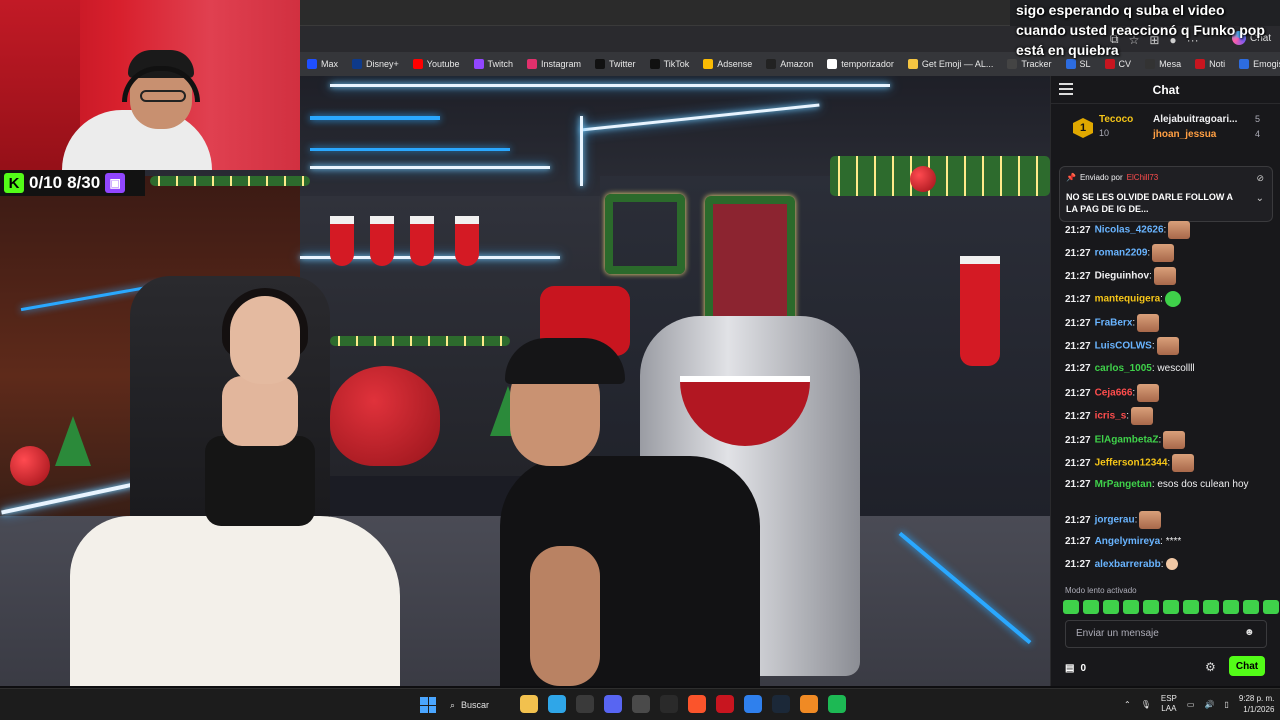 The height and width of the screenshot is (720, 1280). What do you see at coordinates (789, 64) in the screenshot?
I see `bookmark-item: Amazon` at bounding box center [789, 64].